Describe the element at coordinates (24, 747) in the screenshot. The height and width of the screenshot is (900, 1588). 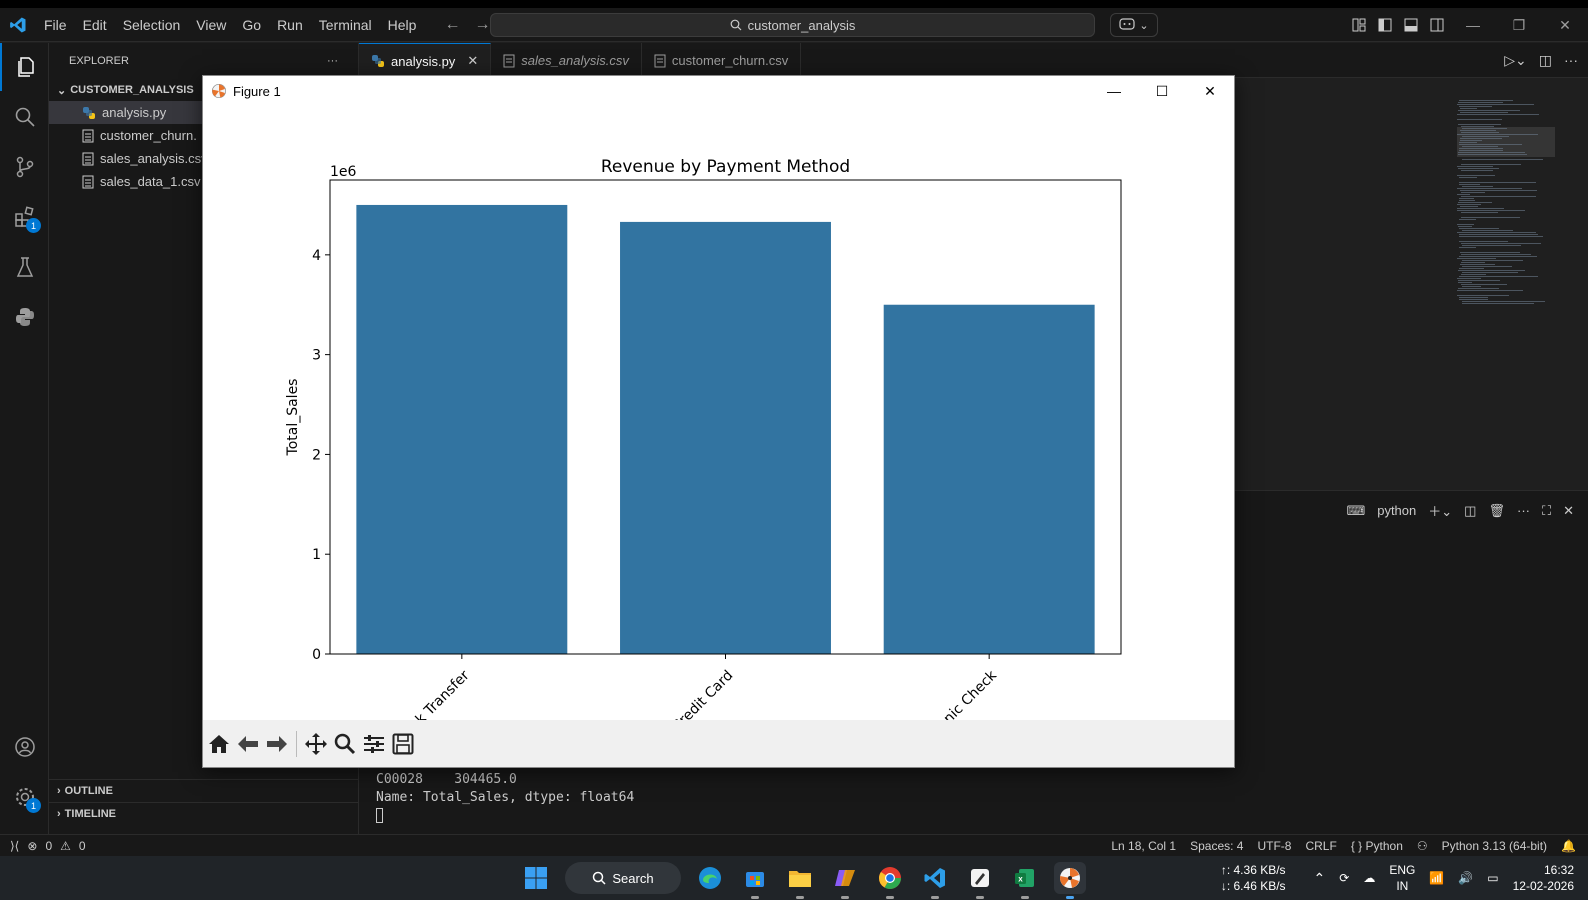
I see `accounts-icon` at that location.